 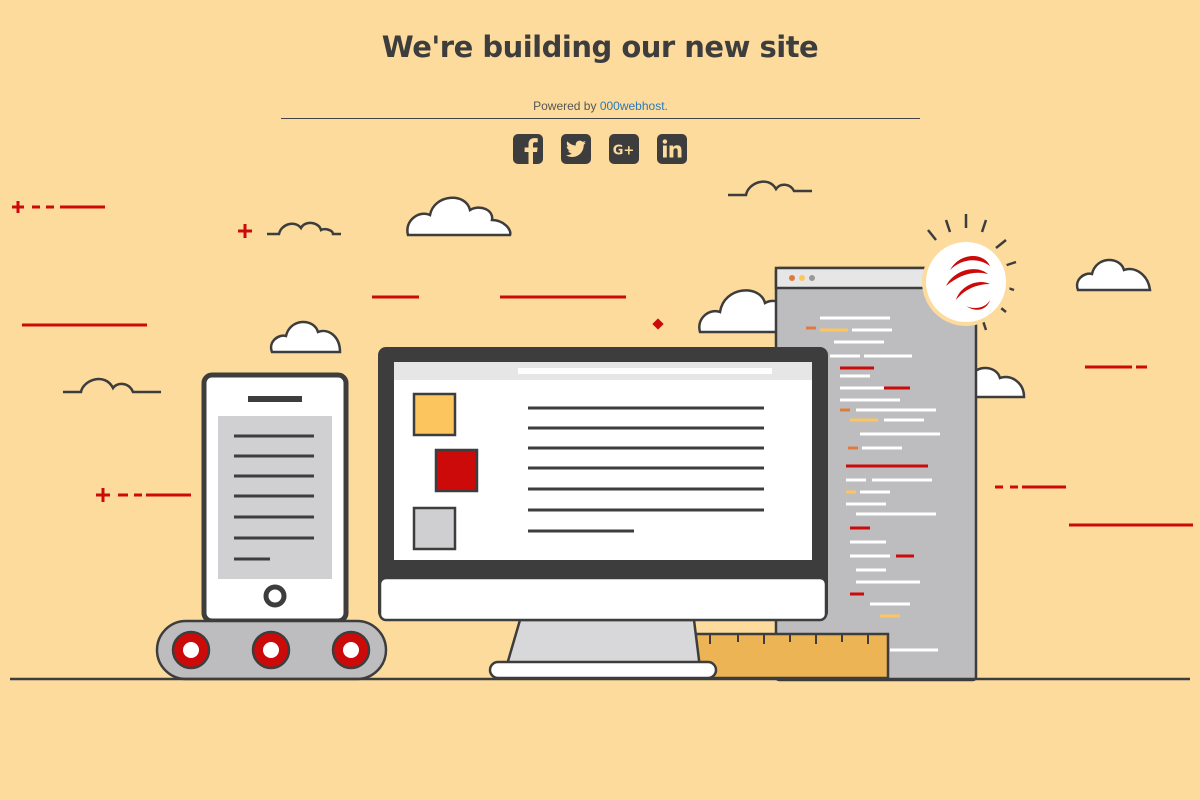 I want to click on facebook-icon, so click(x=528, y=149).